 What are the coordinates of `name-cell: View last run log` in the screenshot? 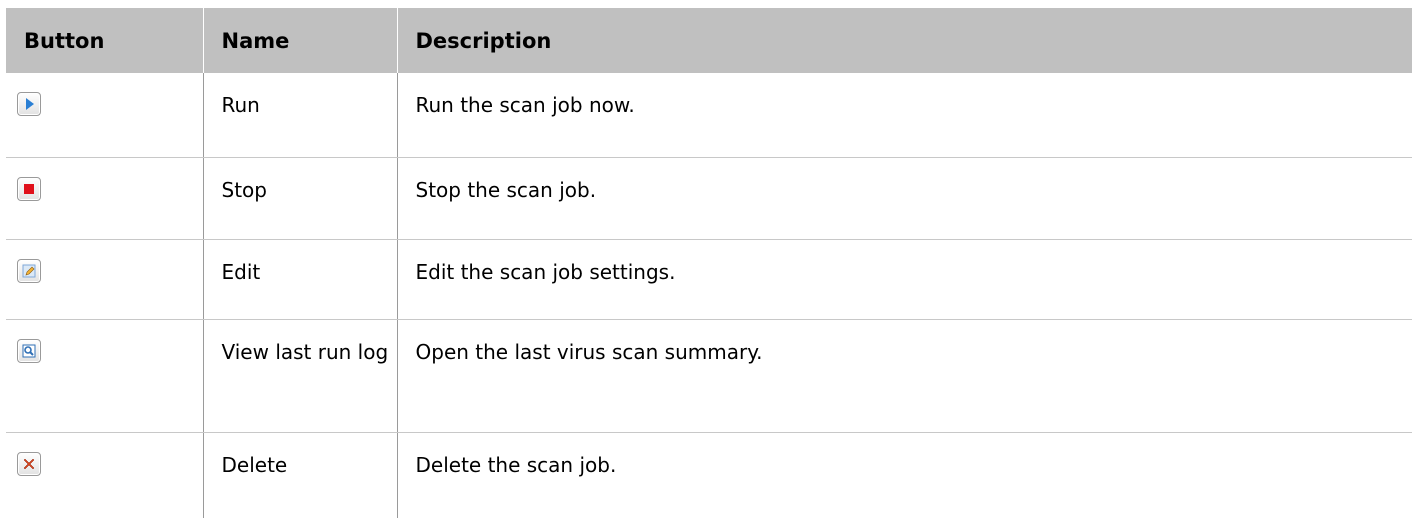 It's located at (300, 376).